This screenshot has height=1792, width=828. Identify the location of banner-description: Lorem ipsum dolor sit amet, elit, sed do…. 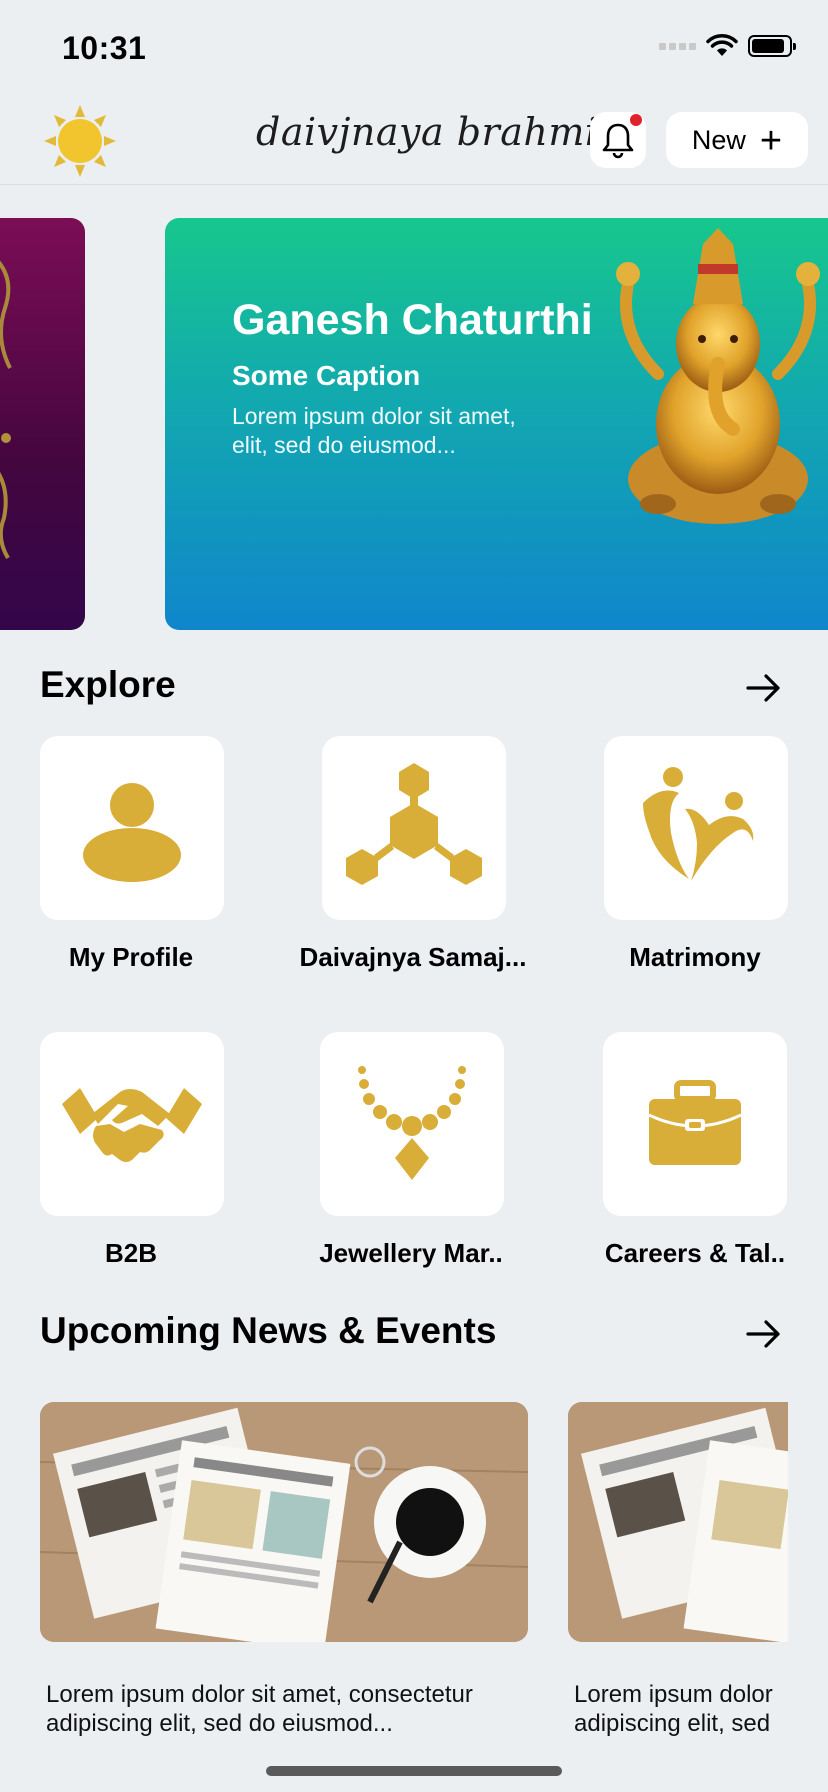
(374, 430).